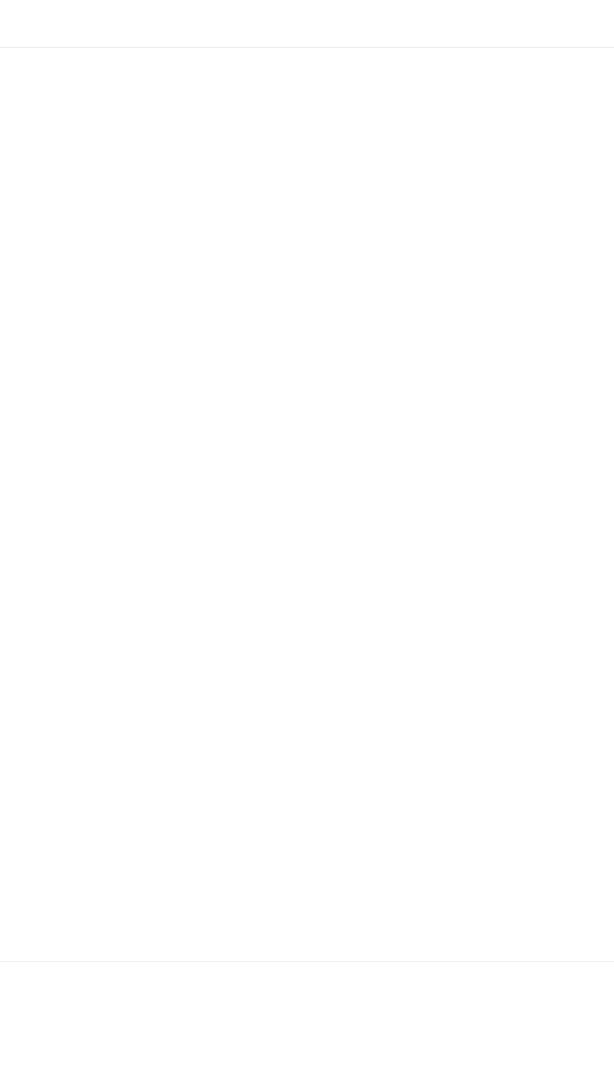 This screenshot has height=1066, width=614. What do you see at coordinates (307, 1013) in the screenshot?
I see `bottom-bar` at bounding box center [307, 1013].